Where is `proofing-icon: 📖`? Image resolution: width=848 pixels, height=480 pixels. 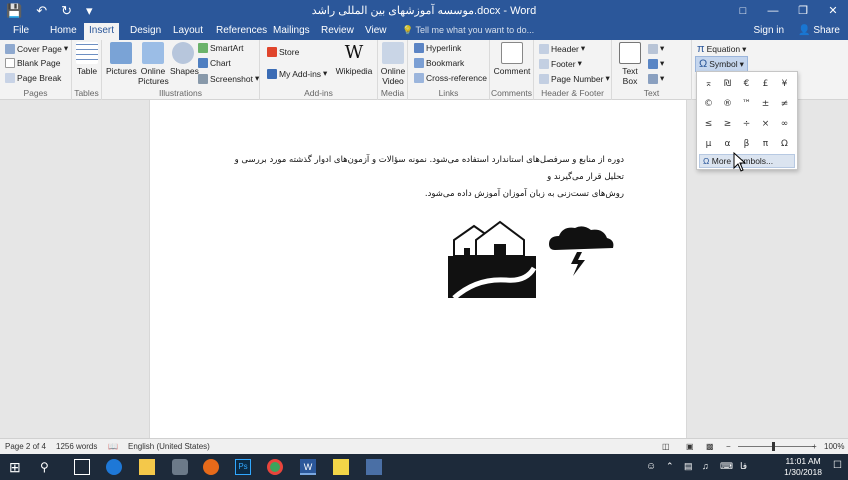
proofing-icon: 📖 is located at coordinates (113, 446).